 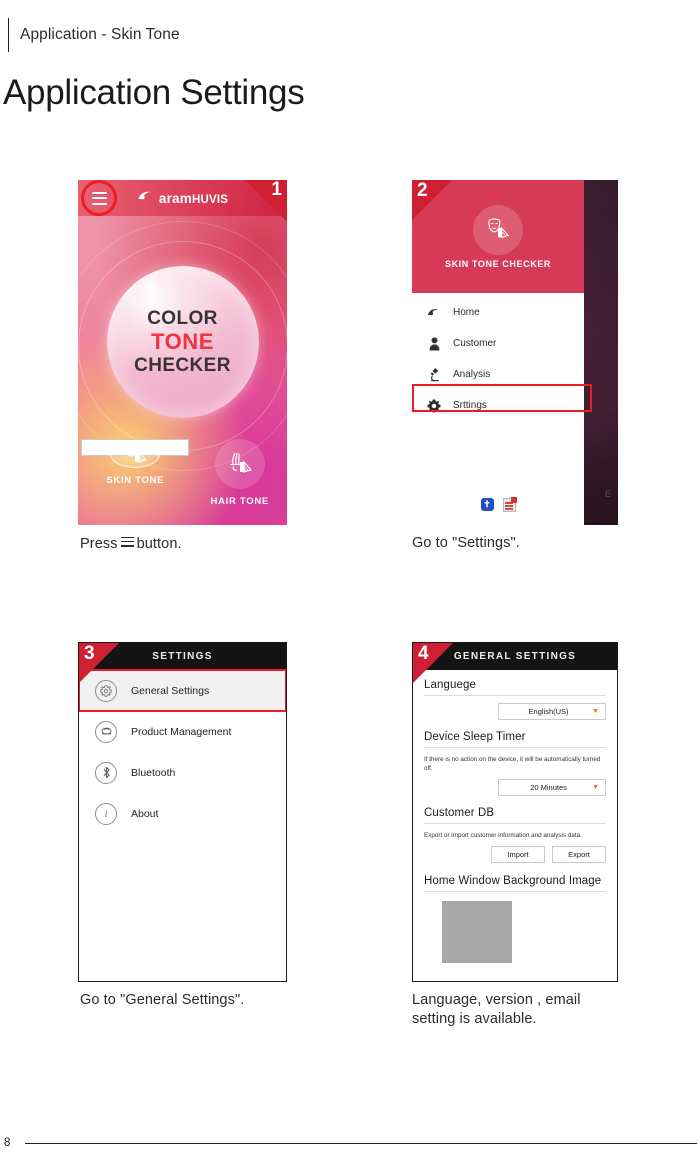 I want to click on svg-text: i, so click(x=106, y=814).